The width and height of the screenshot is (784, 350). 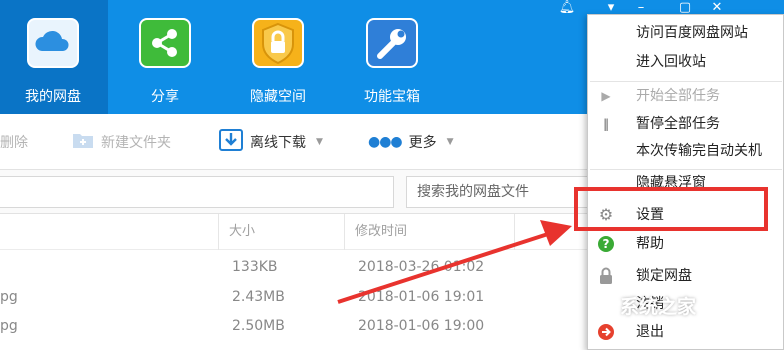 I want to click on nav-my-drive: 我的网盘, so click(x=54, y=57).